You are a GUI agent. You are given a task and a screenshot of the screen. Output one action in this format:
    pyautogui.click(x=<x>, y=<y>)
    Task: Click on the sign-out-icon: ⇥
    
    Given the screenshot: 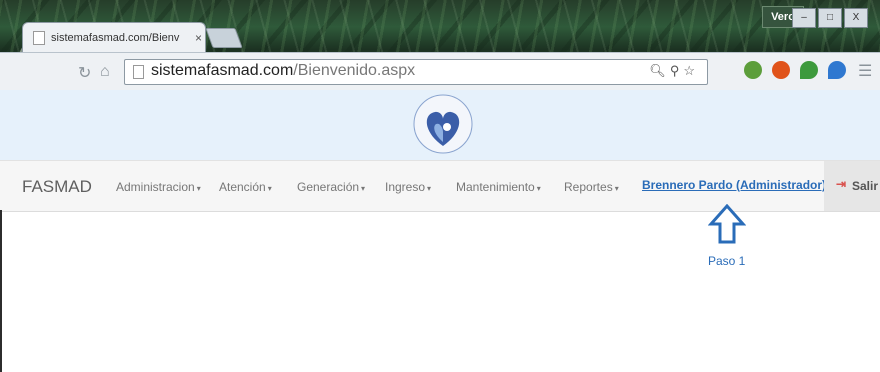 What is the action you would take?
    pyautogui.click(x=841, y=184)
    